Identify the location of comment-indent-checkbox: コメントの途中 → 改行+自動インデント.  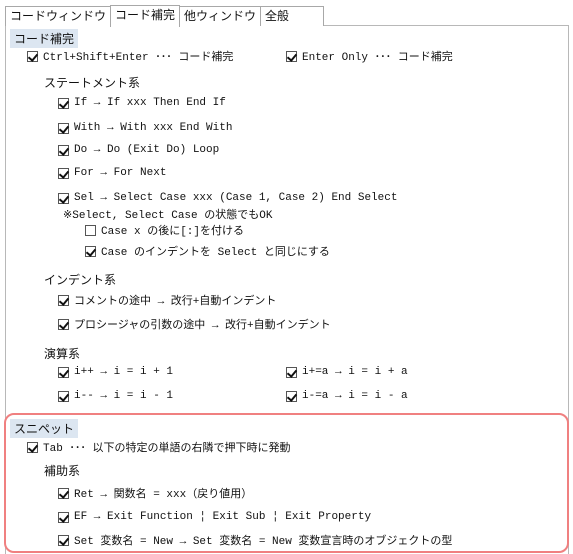
(167, 300).